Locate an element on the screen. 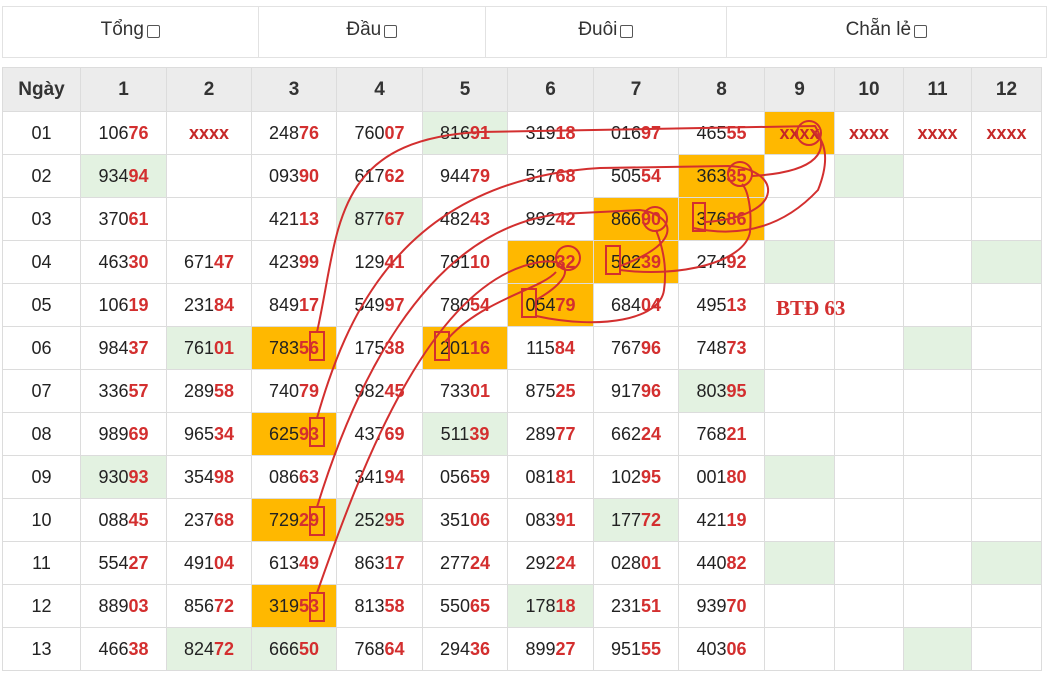 The width and height of the screenshot is (1049, 681). result-cell: 46638 is located at coordinates (123, 649).